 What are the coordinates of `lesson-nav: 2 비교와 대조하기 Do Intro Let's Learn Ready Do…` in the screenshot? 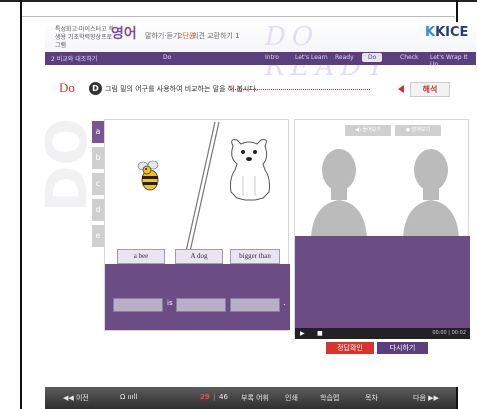 It's located at (260, 60).